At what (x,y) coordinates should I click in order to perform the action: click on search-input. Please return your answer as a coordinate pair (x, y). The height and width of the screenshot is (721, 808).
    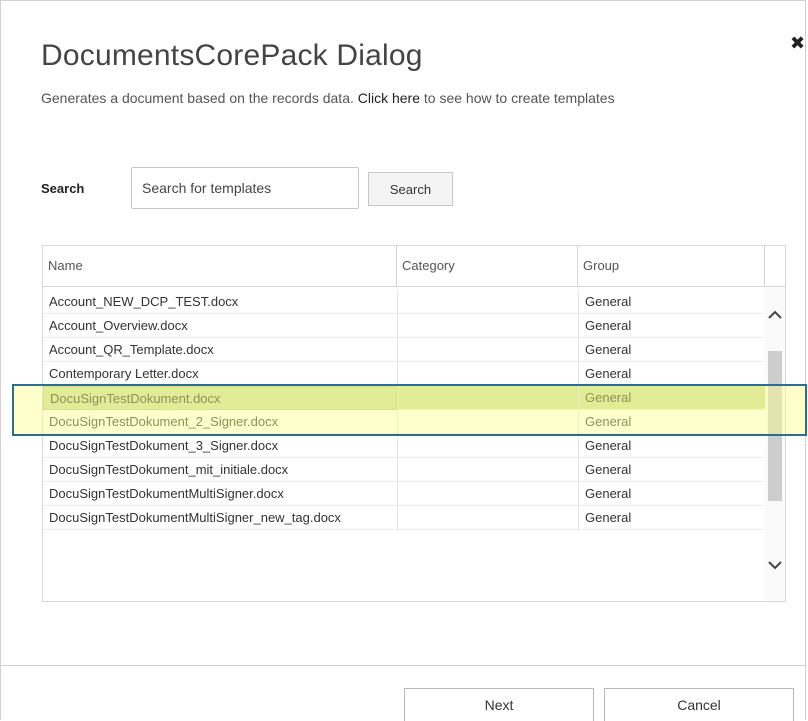
    Looking at the image, I should click on (245, 188).